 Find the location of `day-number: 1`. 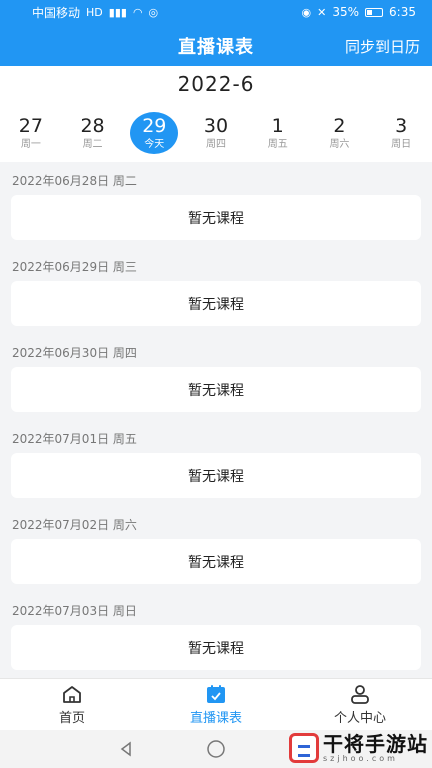

day-number: 1 is located at coordinates (277, 126).